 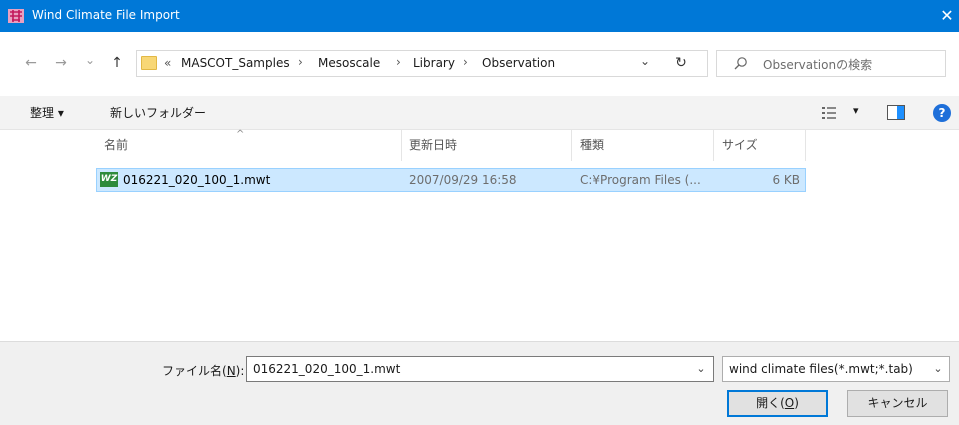 What do you see at coordinates (116, 144) in the screenshot?
I see `column-header-name: 名前` at bounding box center [116, 144].